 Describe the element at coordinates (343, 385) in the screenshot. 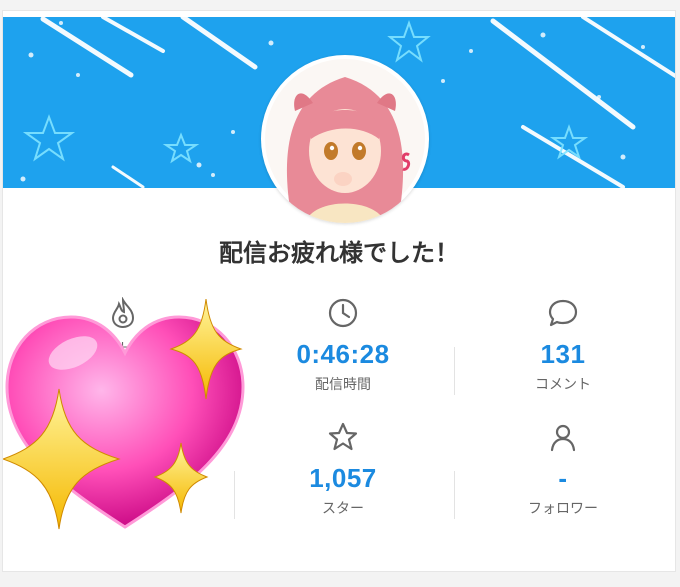

I see `stat-label: 配信時間` at that location.